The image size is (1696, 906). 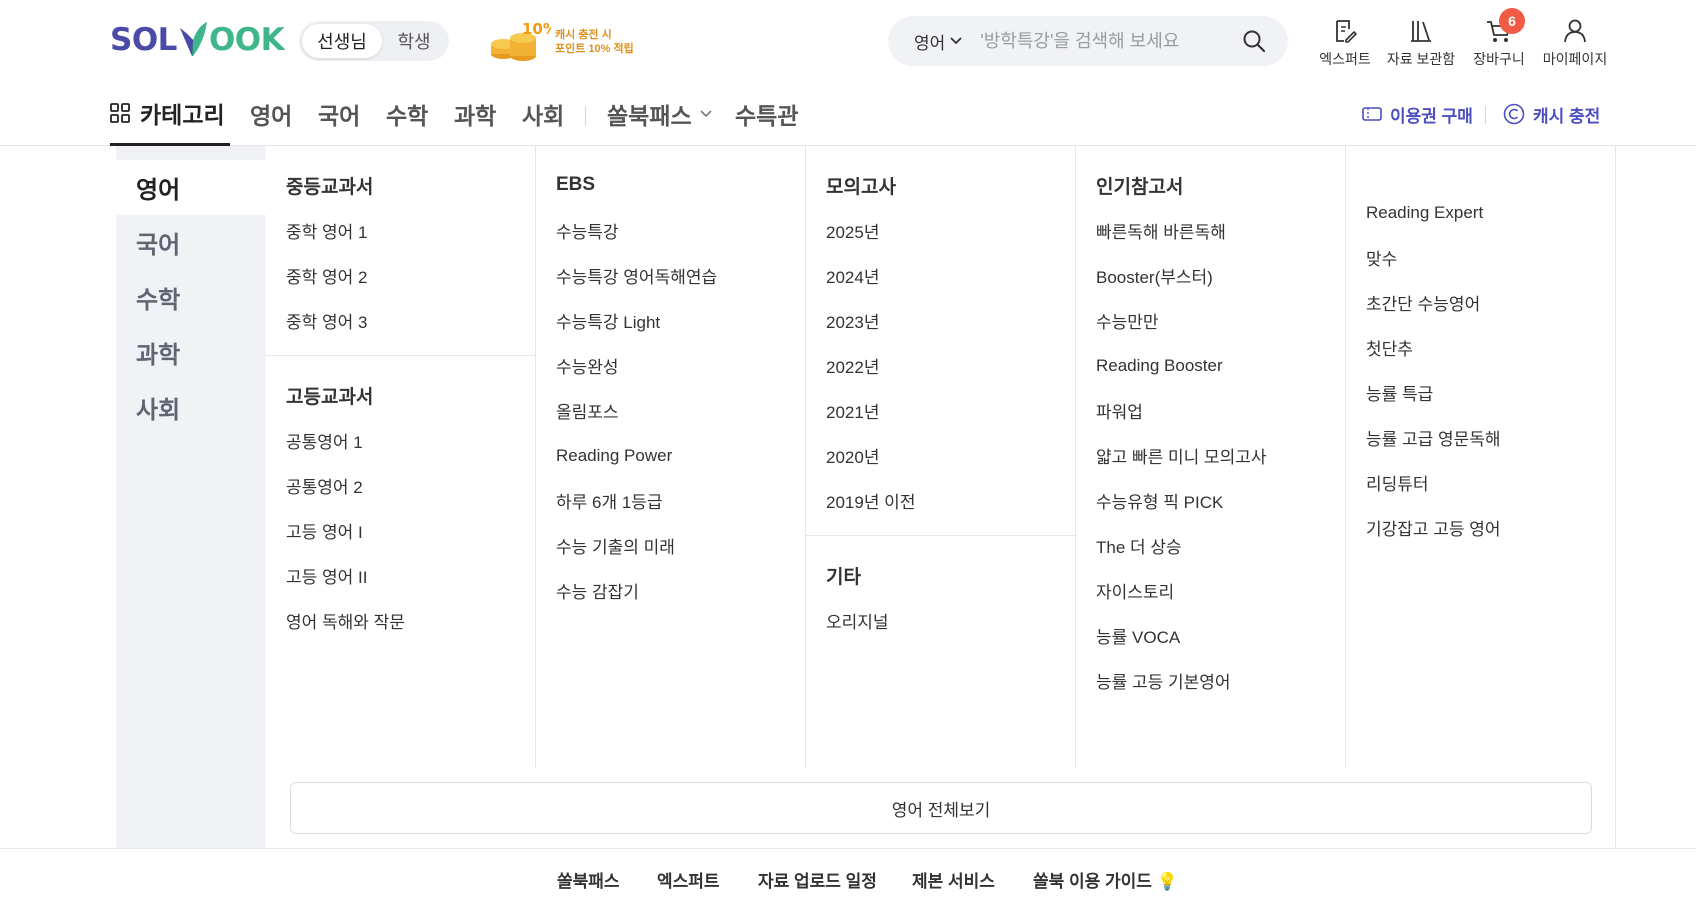 I want to click on expert-button: 엑스퍼트, so click(x=1345, y=42).